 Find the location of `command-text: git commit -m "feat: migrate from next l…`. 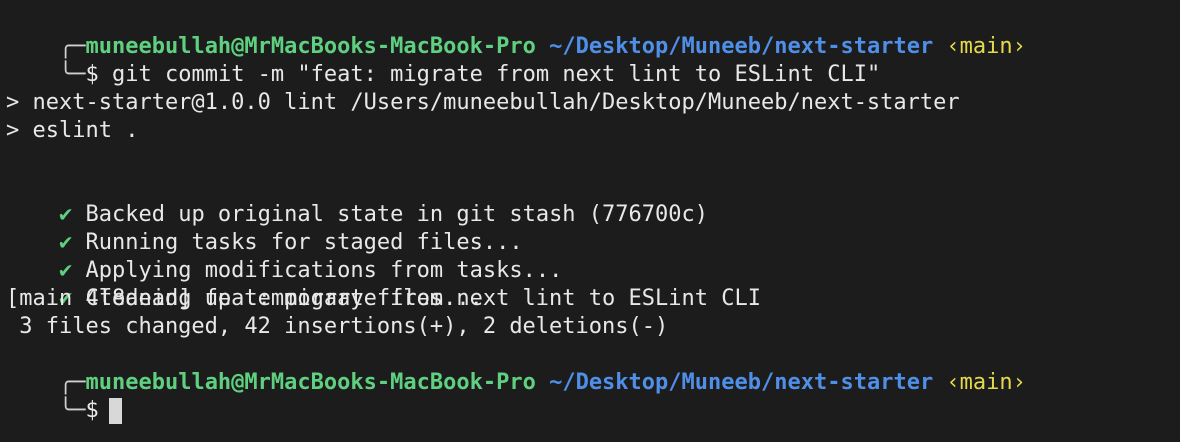

command-text: git commit -m "feat: migrate from next l… is located at coordinates (496, 74).